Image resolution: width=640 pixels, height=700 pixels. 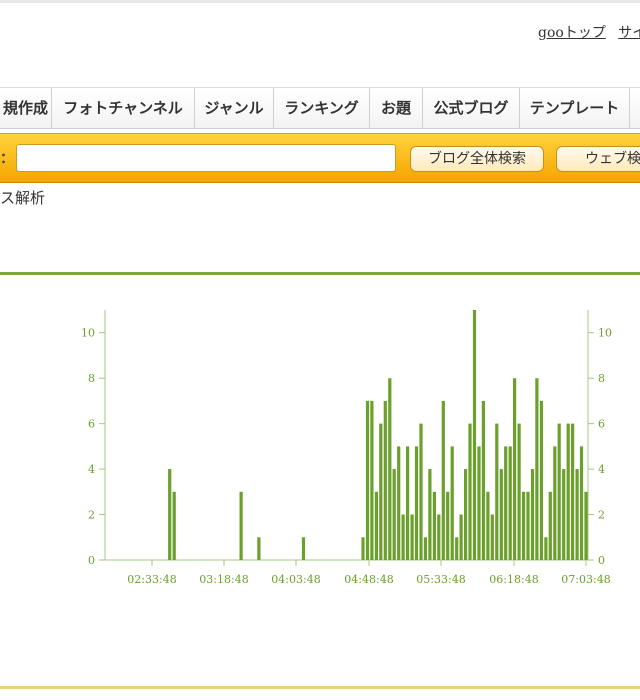 What do you see at coordinates (601, 378) in the screenshot?
I see `y-tick-label-right: 8` at bounding box center [601, 378].